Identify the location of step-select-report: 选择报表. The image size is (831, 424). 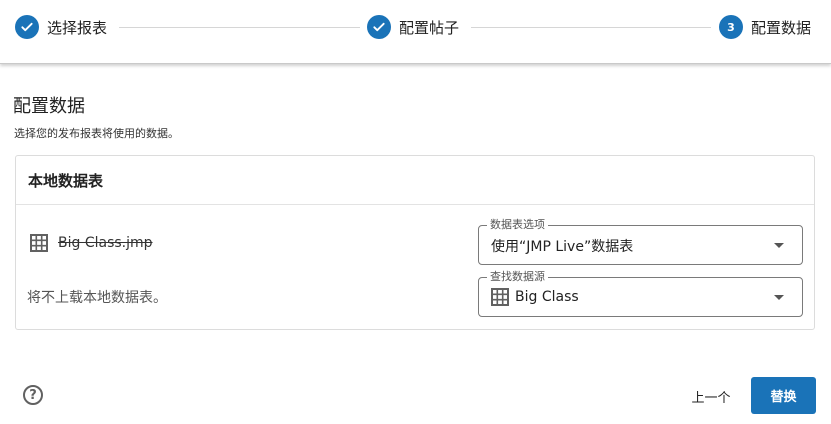
(61, 27).